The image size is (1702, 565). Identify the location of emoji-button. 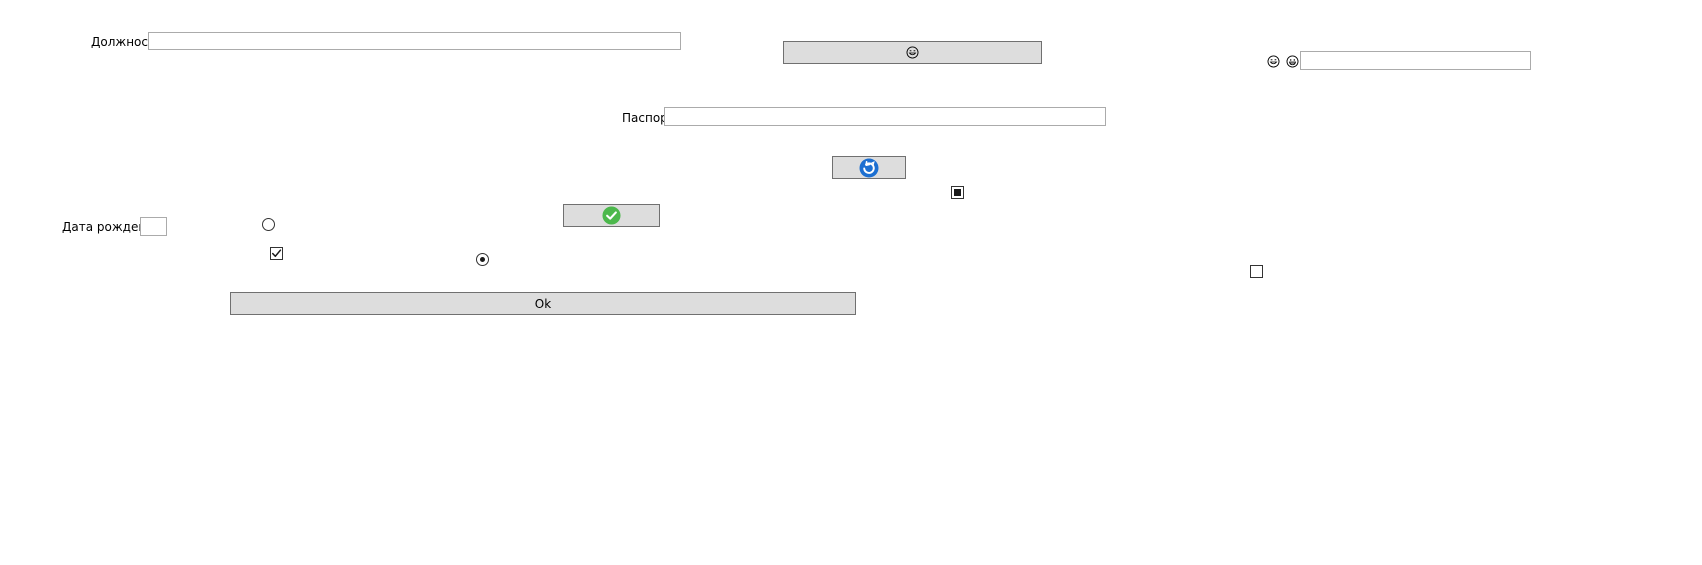
(912, 52).